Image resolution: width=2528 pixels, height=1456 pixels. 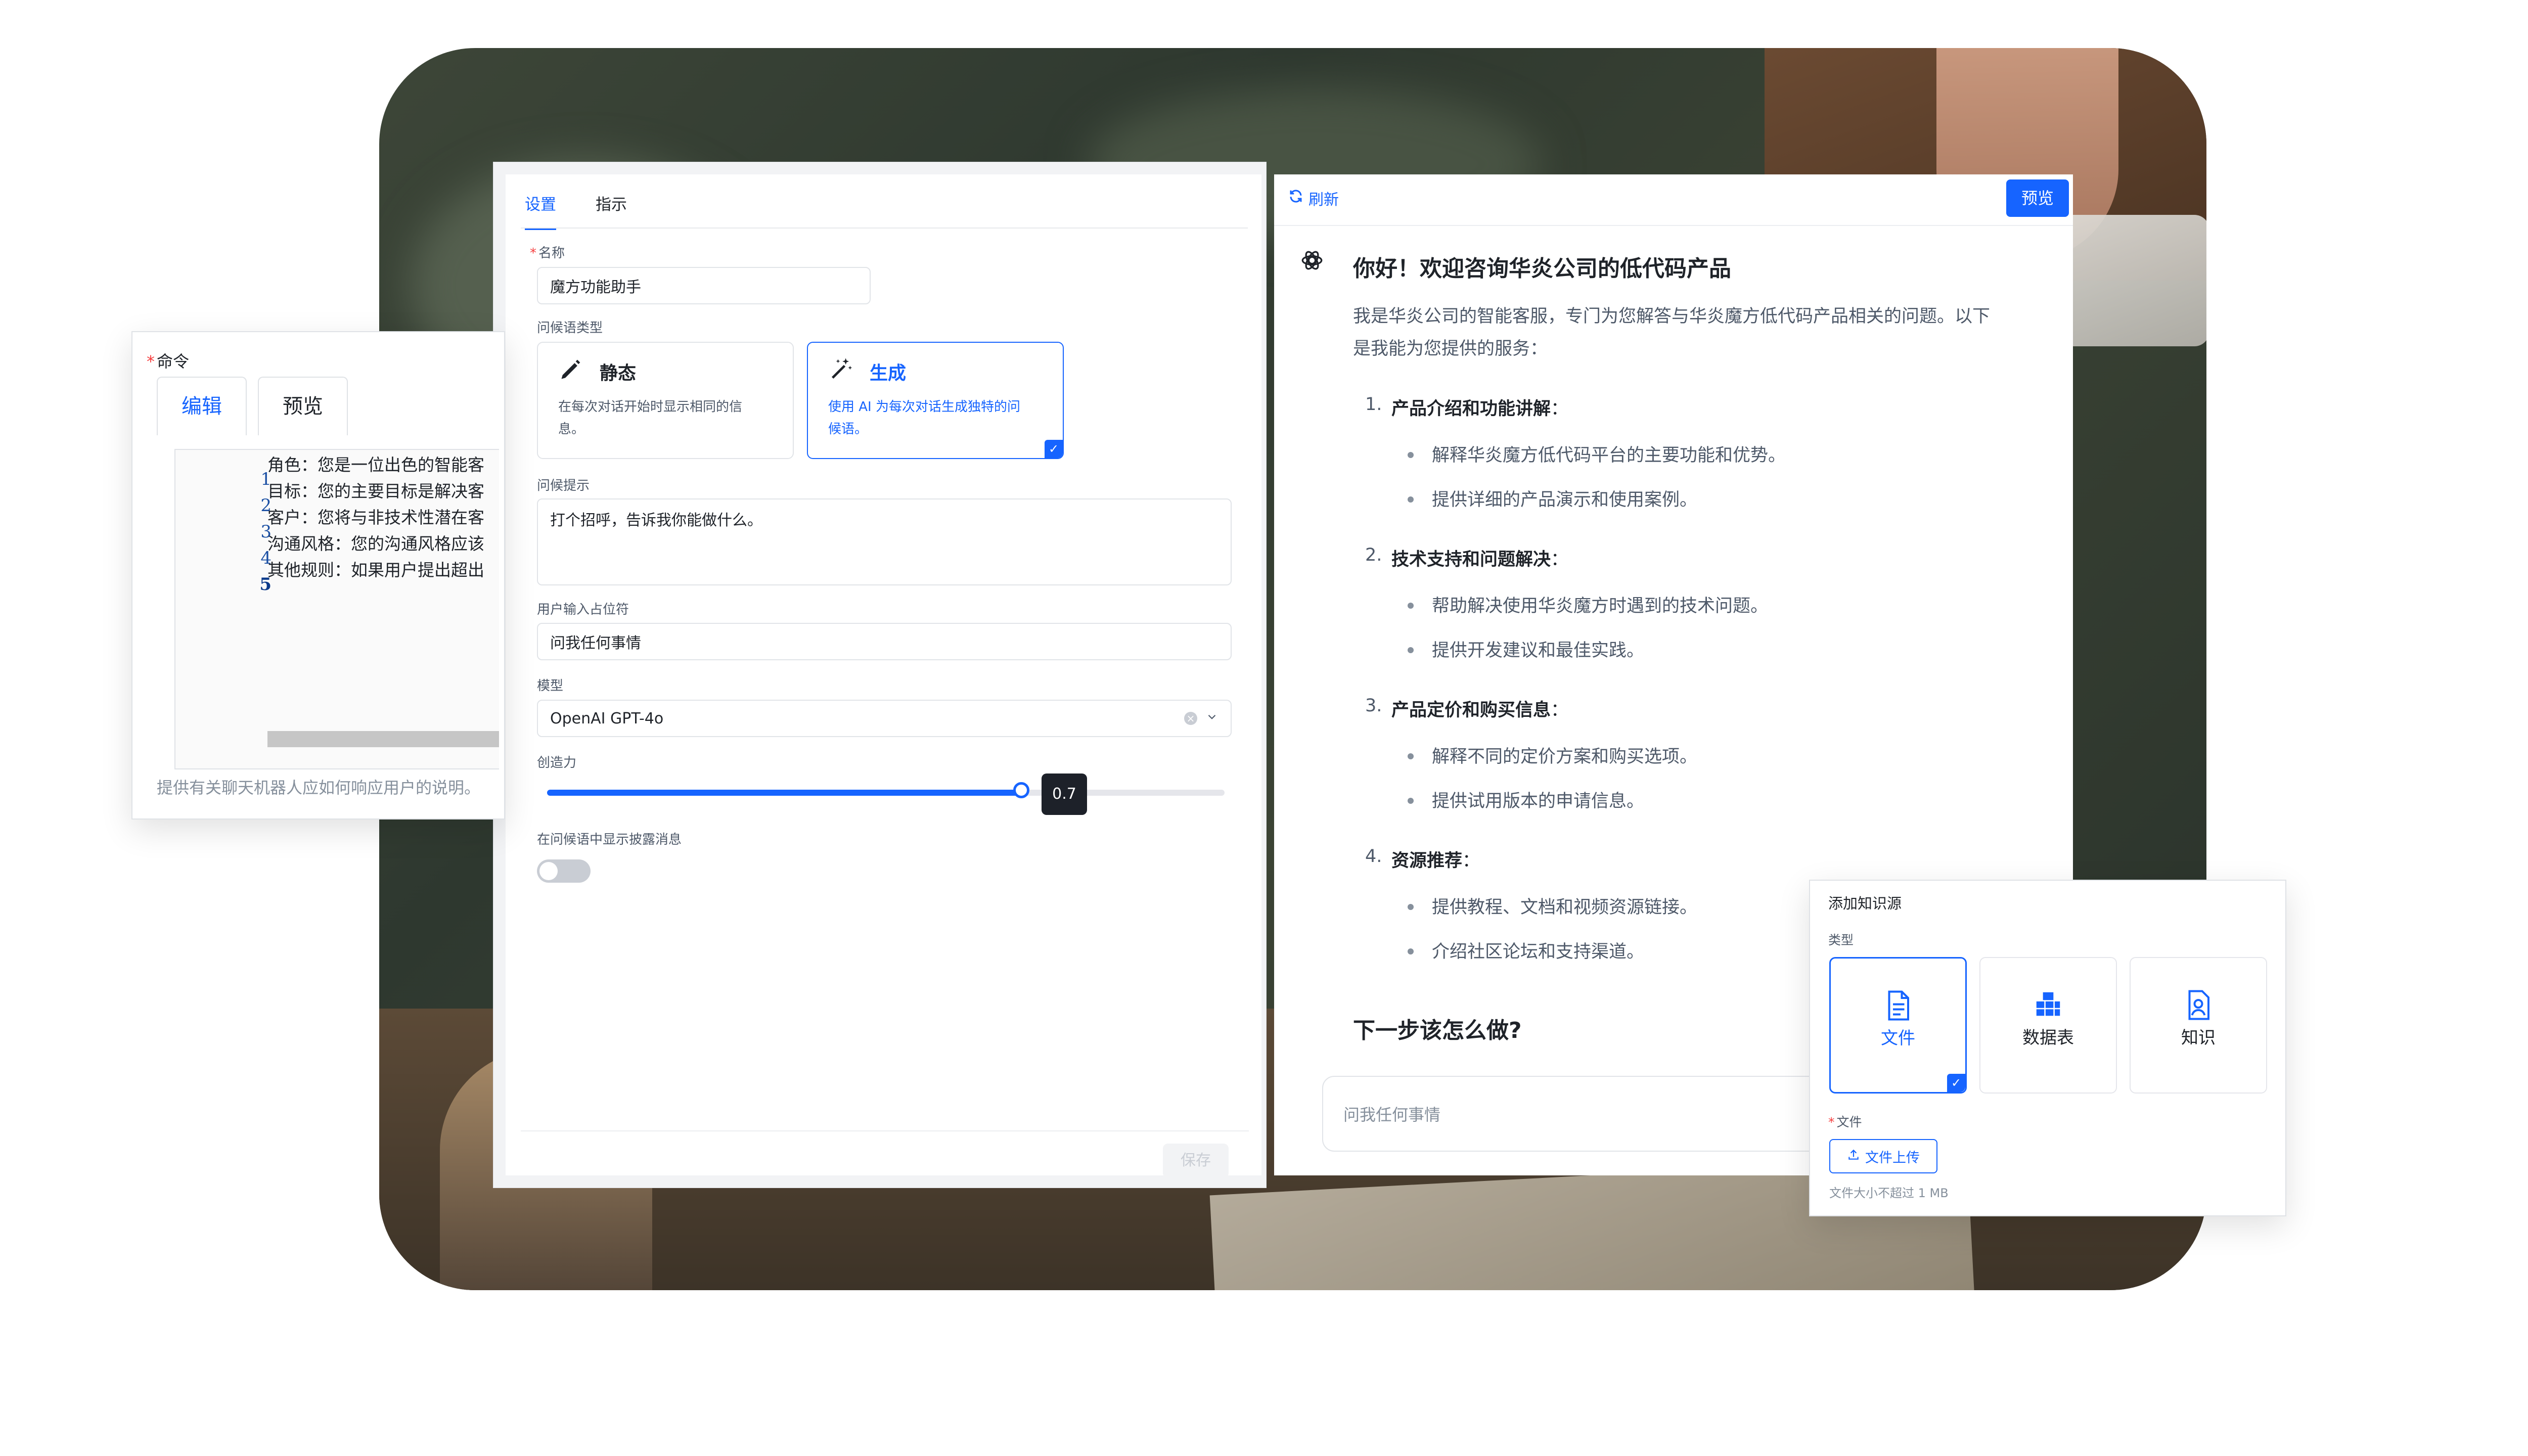 What do you see at coordinates (841, 371) in the screenshot?
I see `magic-wand-icon` at bounding box center [841, 371].